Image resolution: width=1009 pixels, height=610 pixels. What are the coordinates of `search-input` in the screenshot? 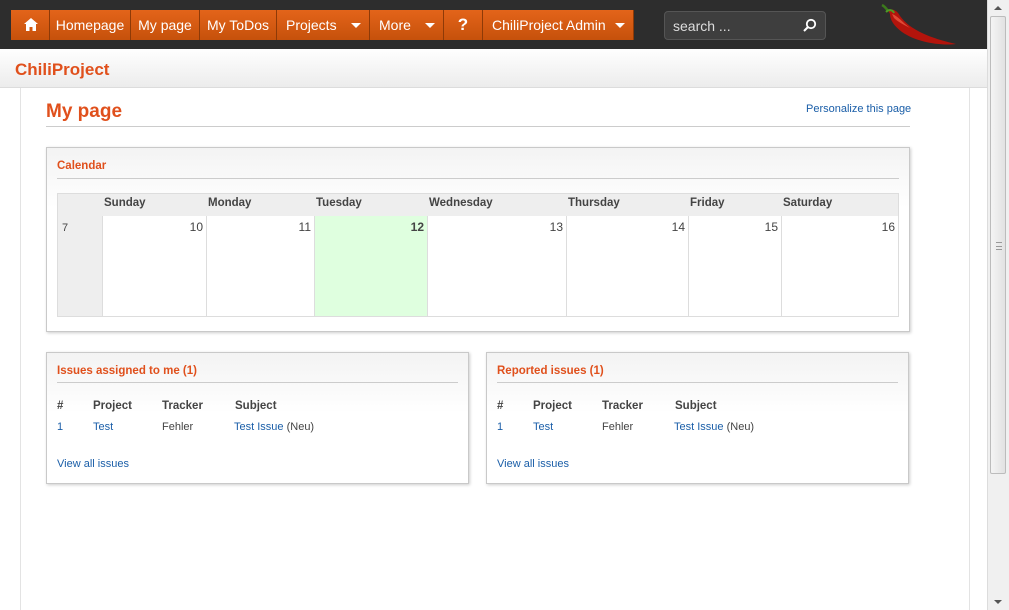 It's located at (733, 26).